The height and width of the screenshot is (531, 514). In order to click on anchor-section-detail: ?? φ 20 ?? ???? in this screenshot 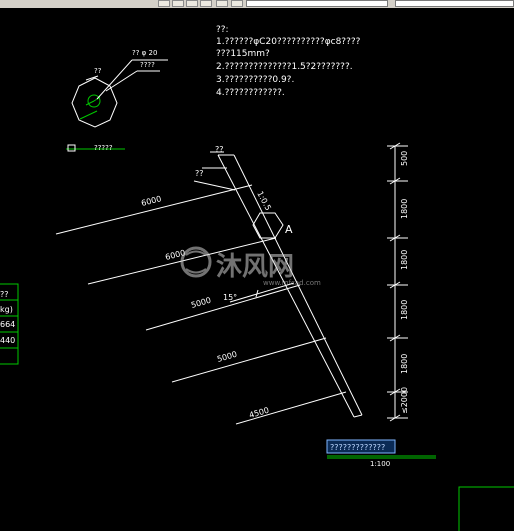, I will do `click(119, 88)`.